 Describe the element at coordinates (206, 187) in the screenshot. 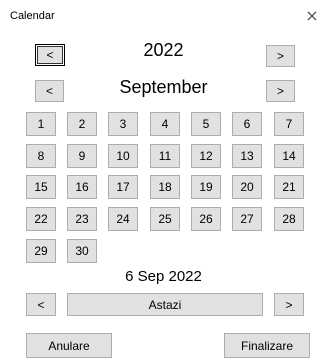

I see `day-button: 19` at that location.